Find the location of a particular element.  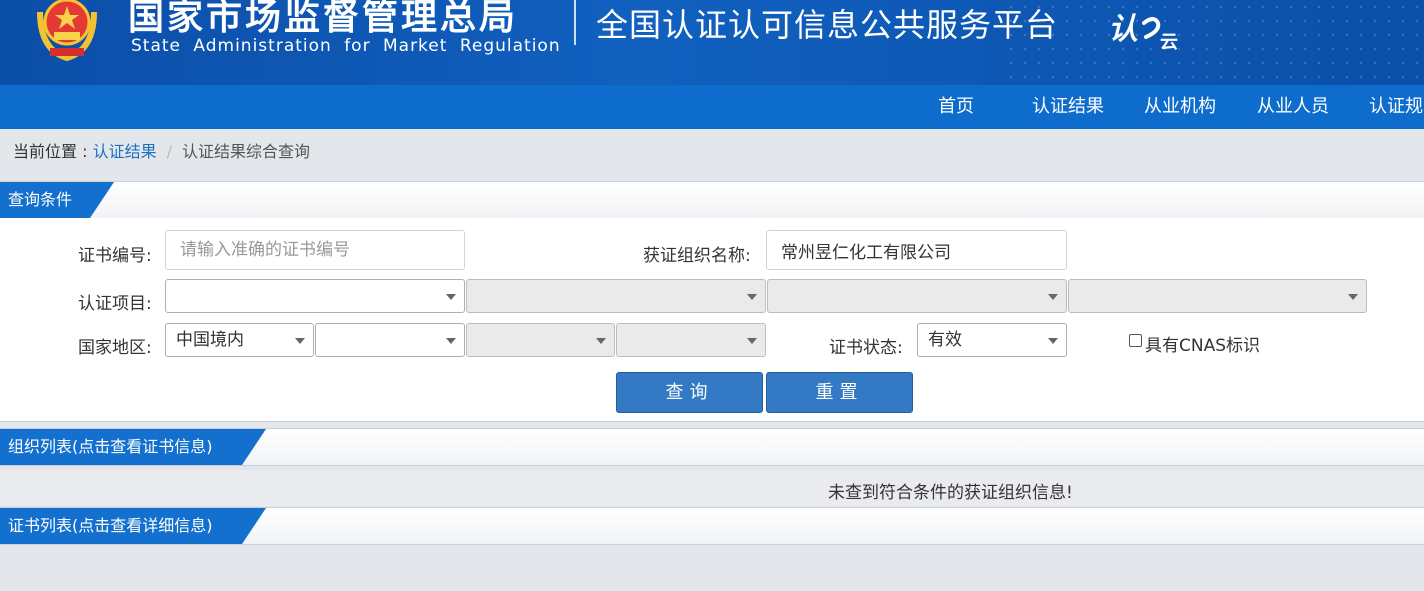

cnas-checkbox-label: 具有CNAS标识 is located at coordinates (1203, 346).